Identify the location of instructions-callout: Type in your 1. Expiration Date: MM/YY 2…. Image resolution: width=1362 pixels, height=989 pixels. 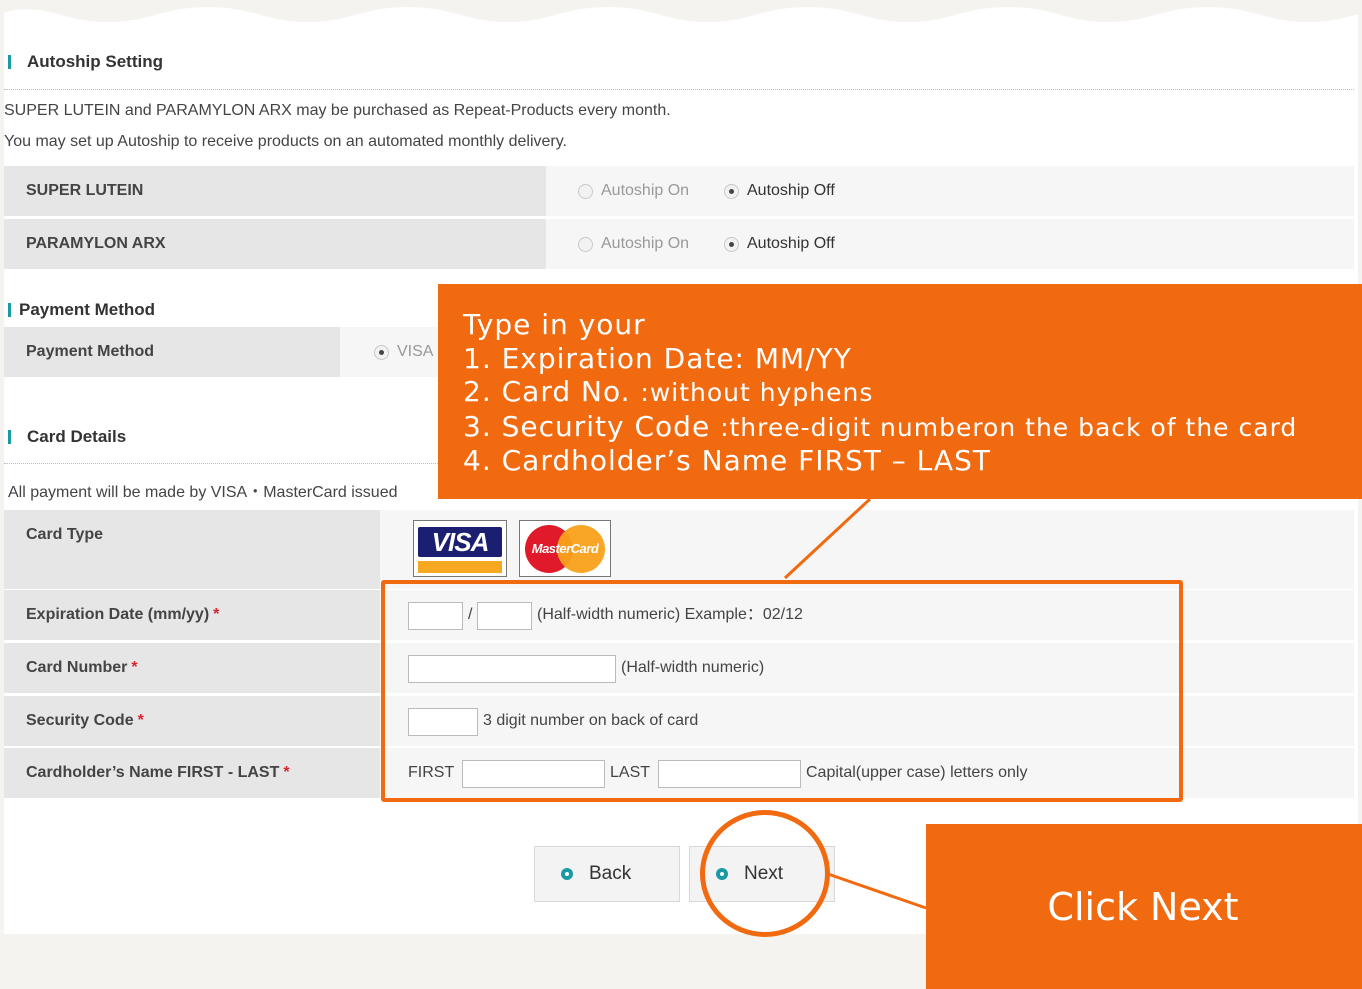
(900, 391).